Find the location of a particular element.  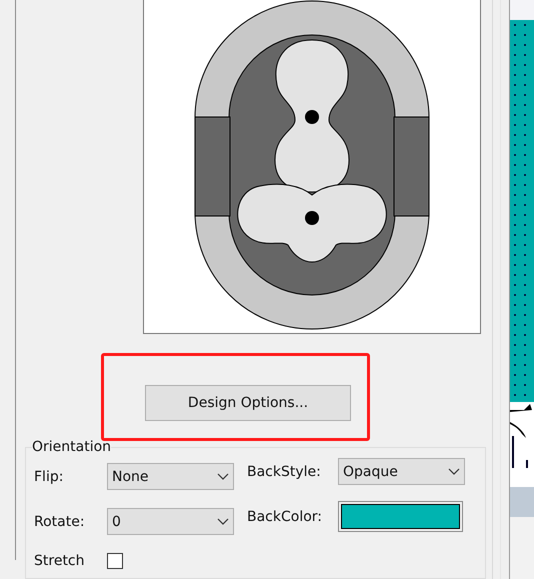

dropdown: Opaque is located at coordinates (401, 471).